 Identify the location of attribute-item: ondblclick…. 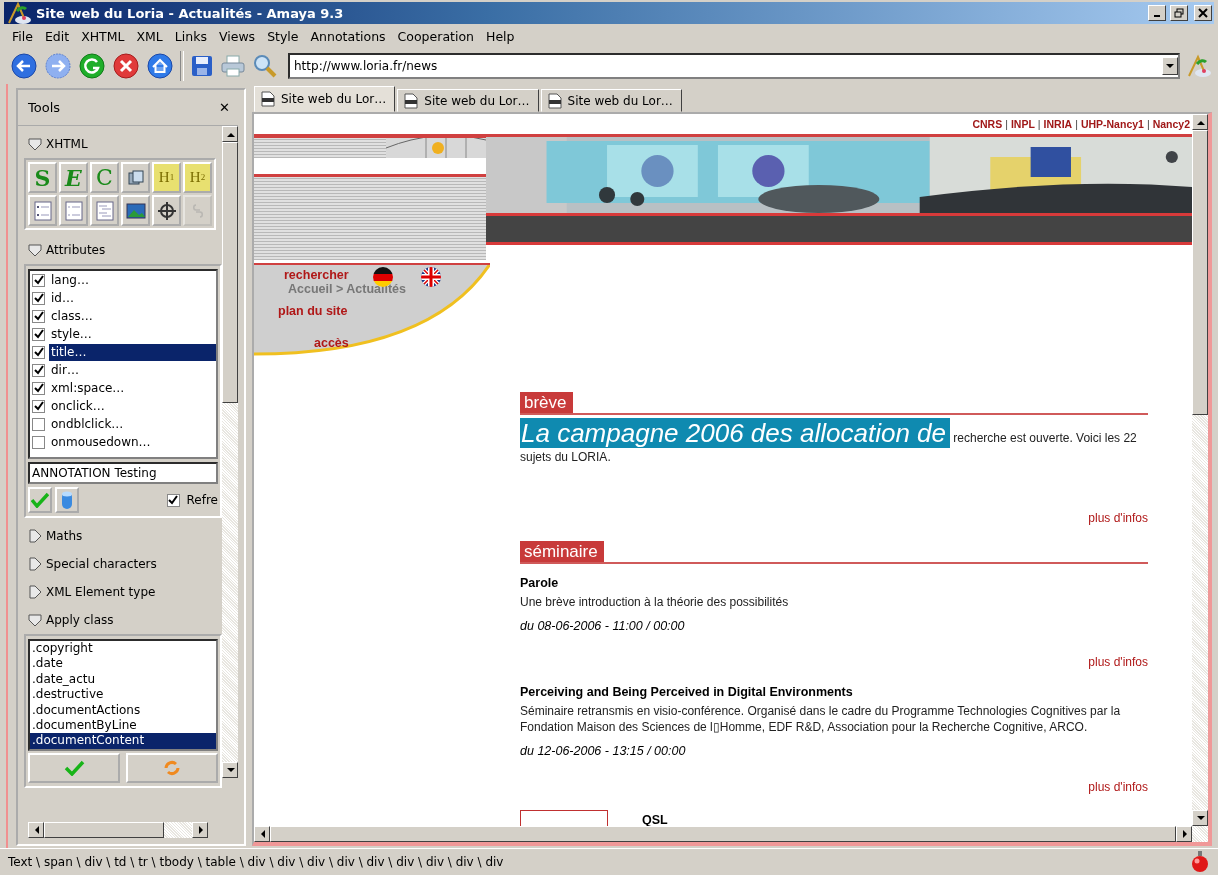
(132, 424).